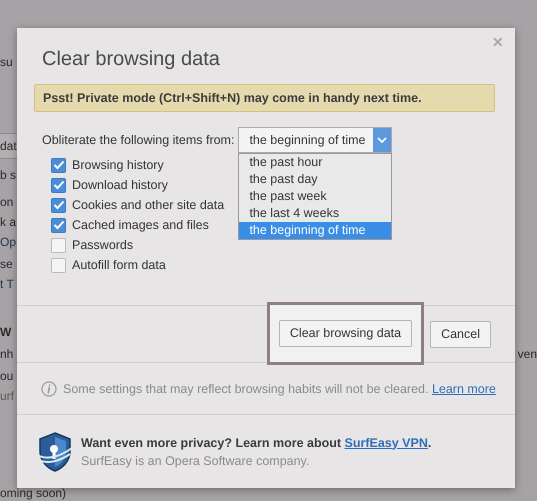  Describe the element at coordinates (315, 179) in the screenshot. I see `dropdown-option: the past day` at that location.